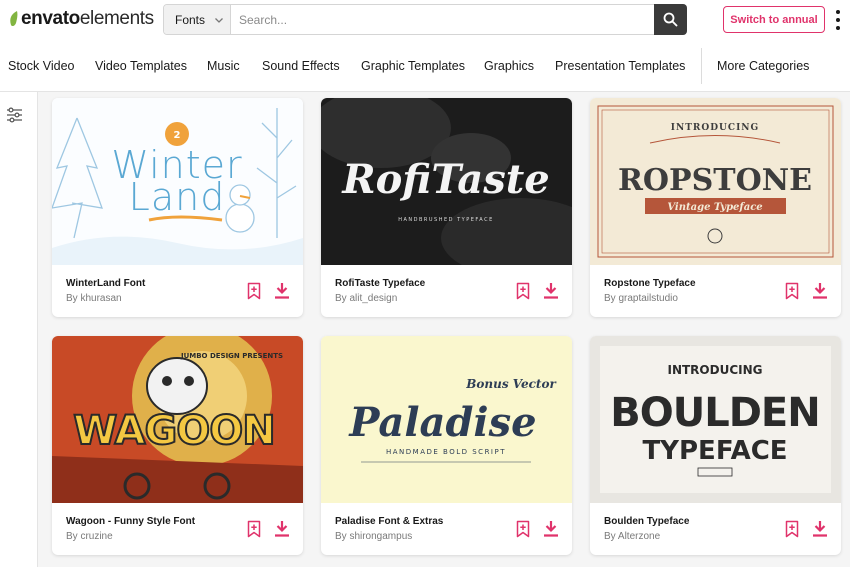 The height and width of the screenshot is (567, 850). Describe the element at coordinates (105, 283) in the screenshot. I see `item-title: WinterLand Font` at that location.